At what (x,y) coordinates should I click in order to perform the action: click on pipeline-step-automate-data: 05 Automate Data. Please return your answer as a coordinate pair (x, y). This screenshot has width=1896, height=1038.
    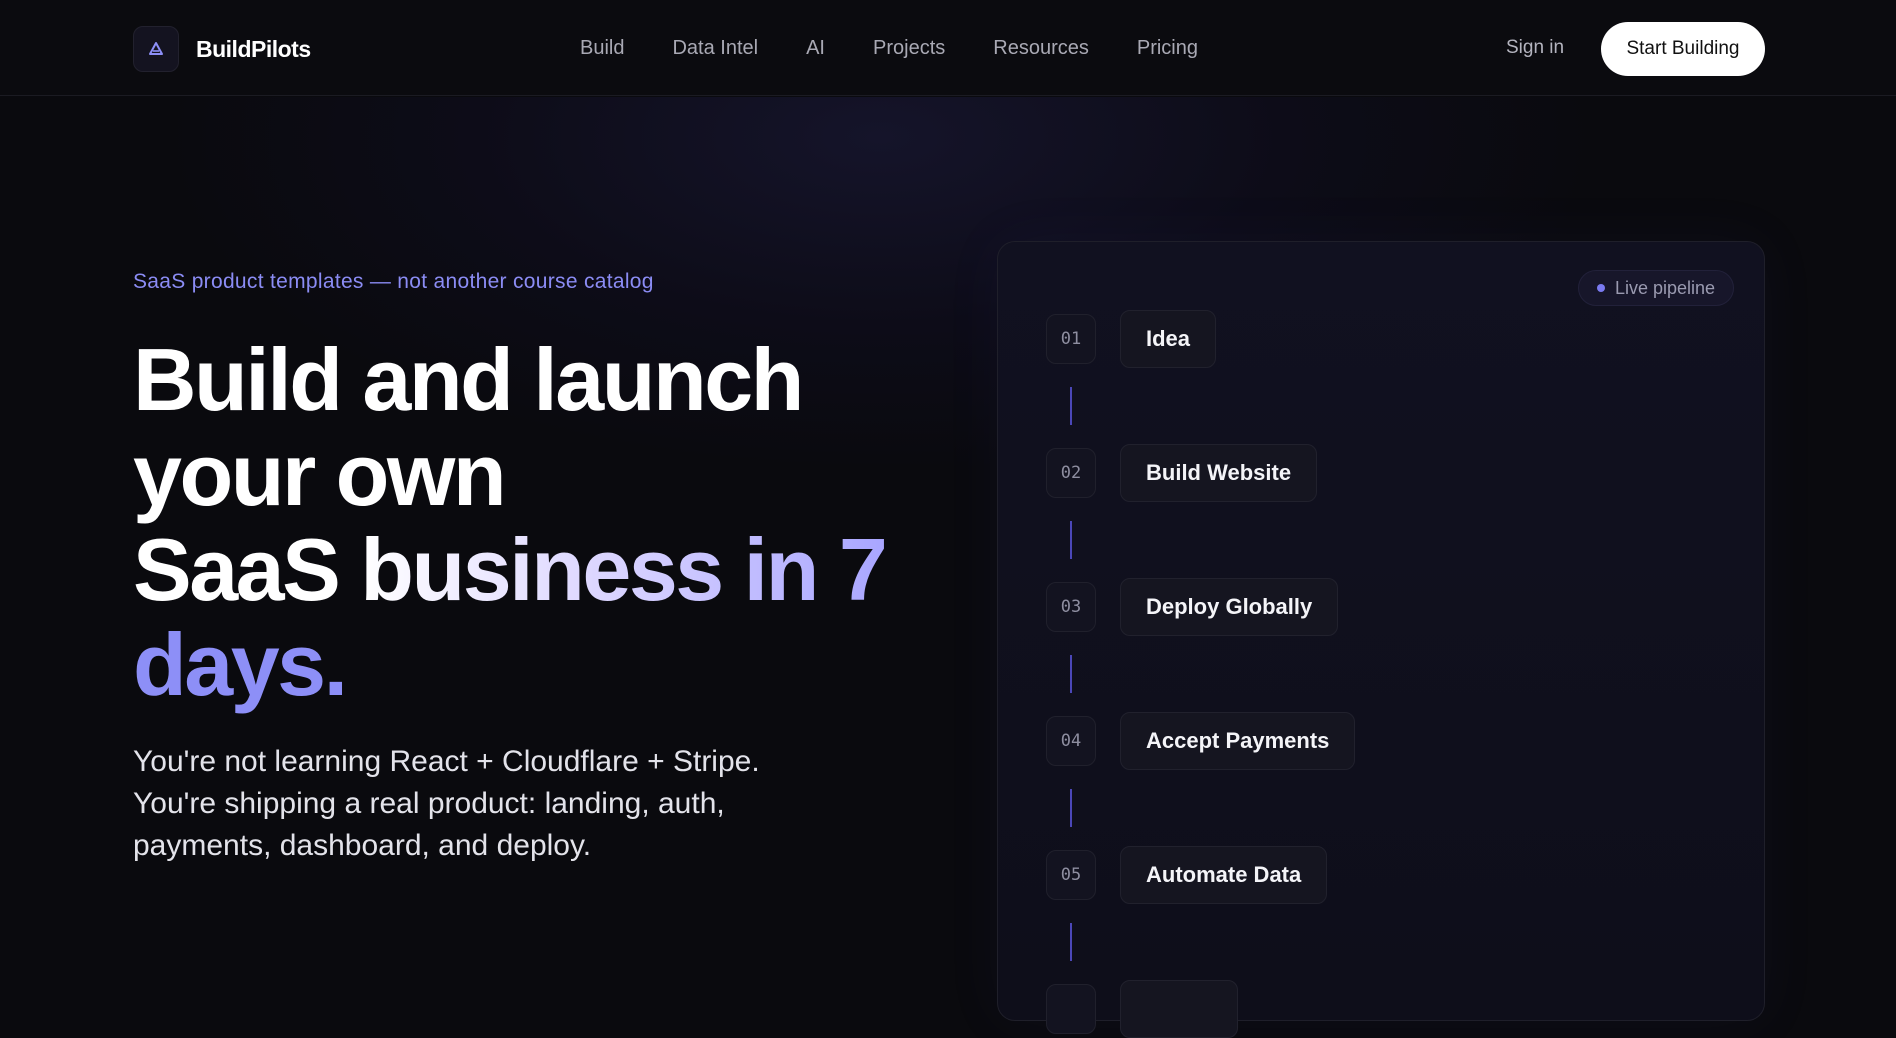
    Looking at the image, I should click on (1187, 875).